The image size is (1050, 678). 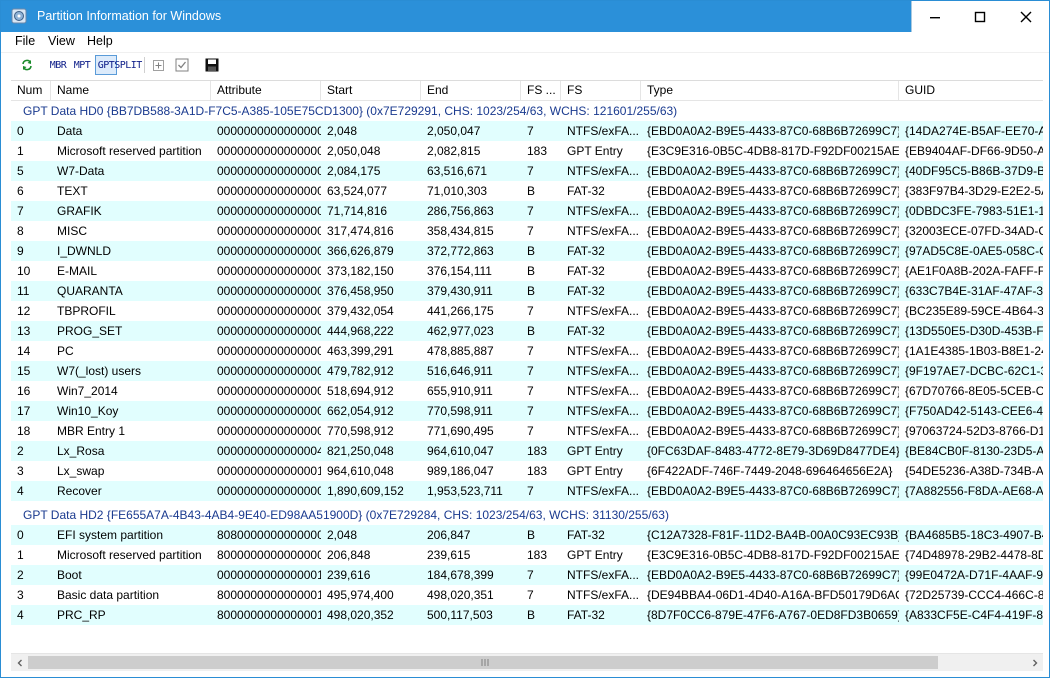 I want to click on horizontal-scrollbar, so click(x=527, y=662).